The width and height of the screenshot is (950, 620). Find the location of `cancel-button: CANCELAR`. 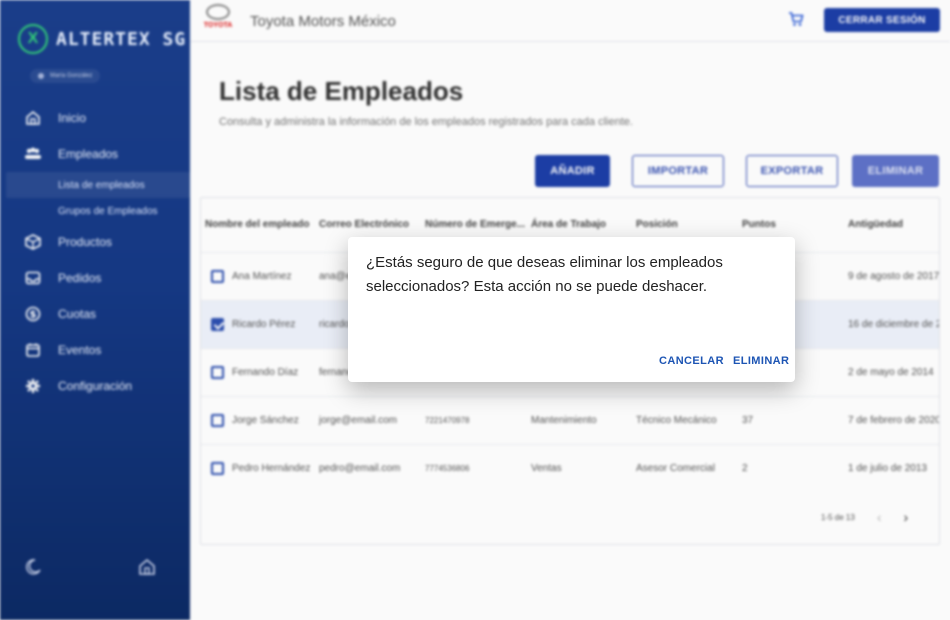

cancel-button: CANCELAR is located at coordinates (691, 361).